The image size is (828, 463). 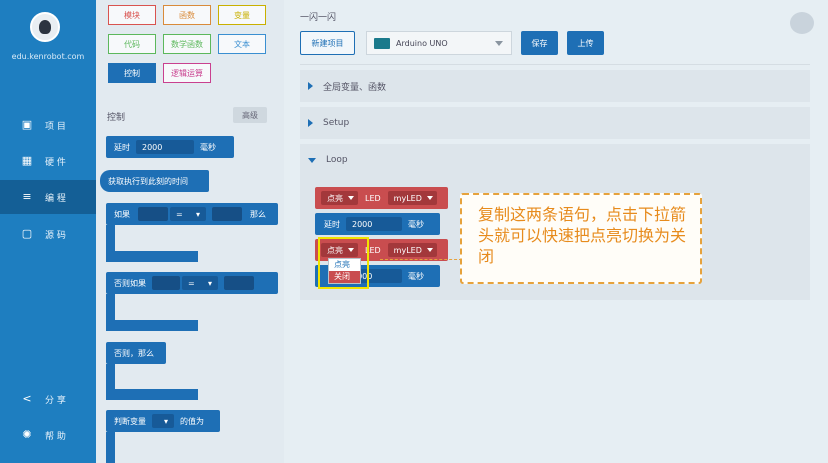 I want to click on nav-item-programming: ≡ 编 程, so click(x=48, y=197).